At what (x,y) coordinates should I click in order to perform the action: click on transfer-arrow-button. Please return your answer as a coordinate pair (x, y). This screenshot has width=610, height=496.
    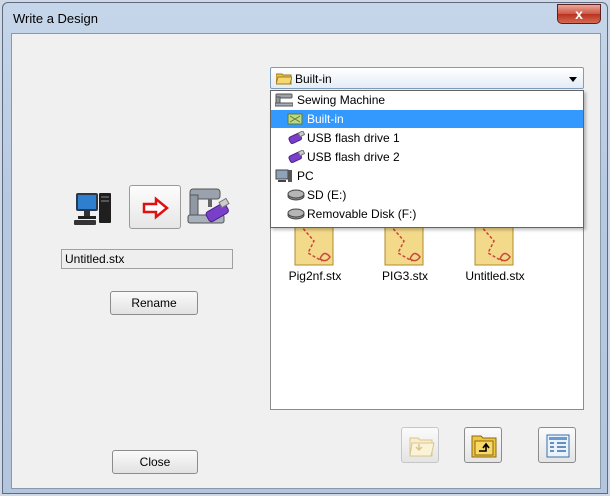
    Looking at the image, I should click on (155, 207).